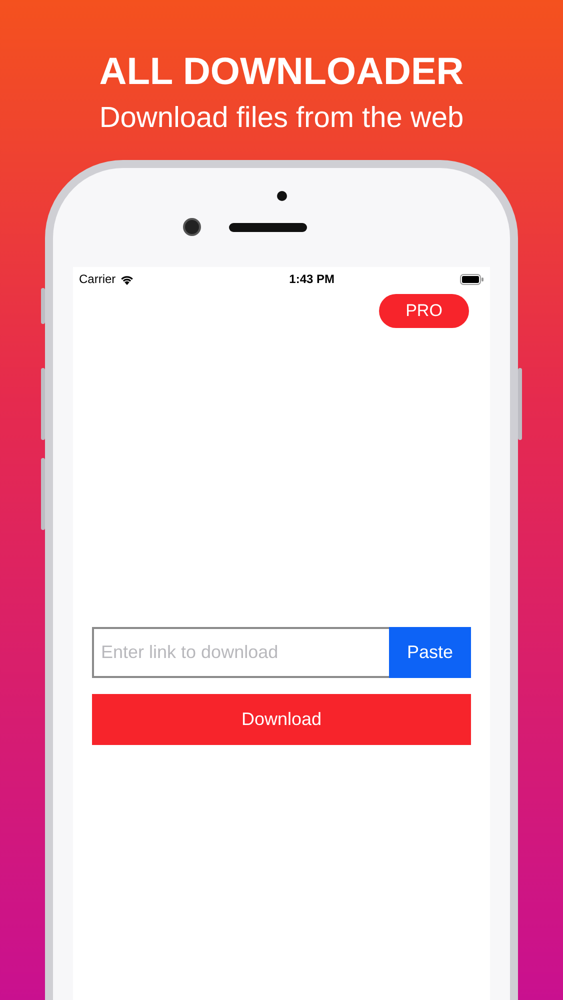 This screenshot has width=563, height=1000. Describe the element at coordinates (127, 279) in the screenshot. I see `wifi-icon` at that location.